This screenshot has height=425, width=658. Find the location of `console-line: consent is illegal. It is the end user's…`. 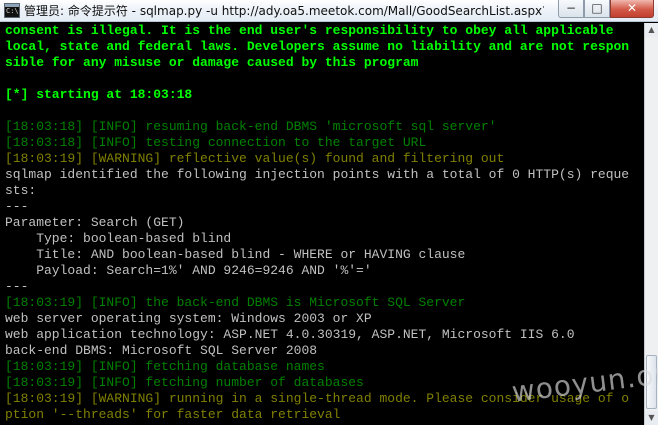

console-line: consent is illegal. It is the end user's… is located at coordinates (309, 30).